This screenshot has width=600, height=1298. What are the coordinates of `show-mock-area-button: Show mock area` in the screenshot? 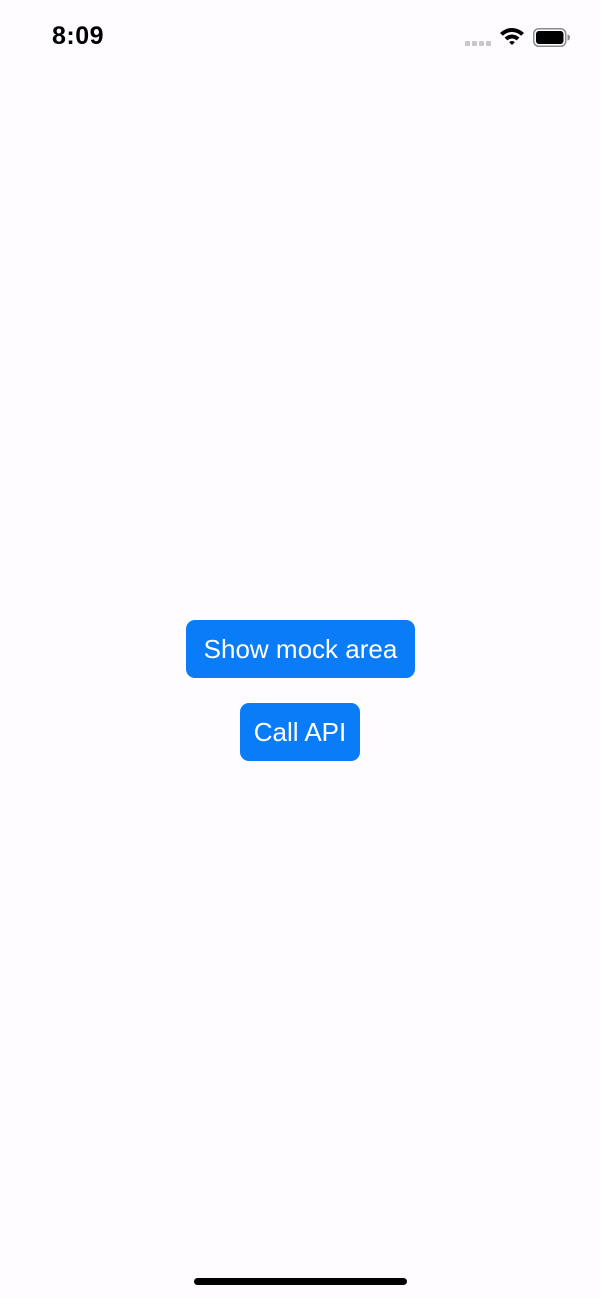 It's located at (300, 649).